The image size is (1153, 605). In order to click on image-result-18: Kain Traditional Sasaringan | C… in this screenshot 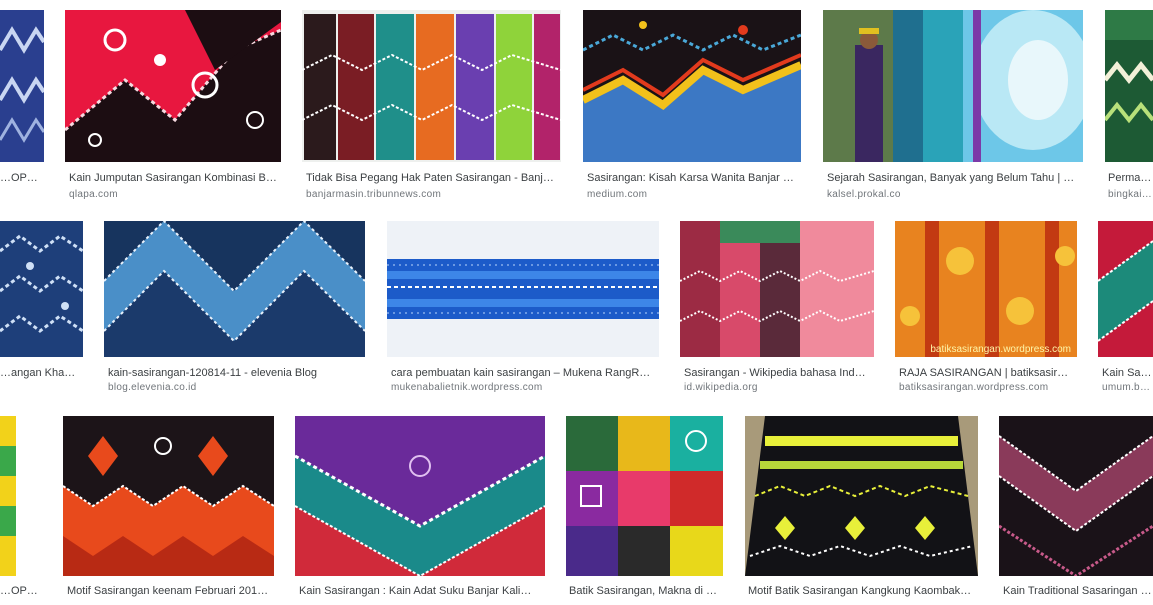, I will do `click(1076, 510)`.